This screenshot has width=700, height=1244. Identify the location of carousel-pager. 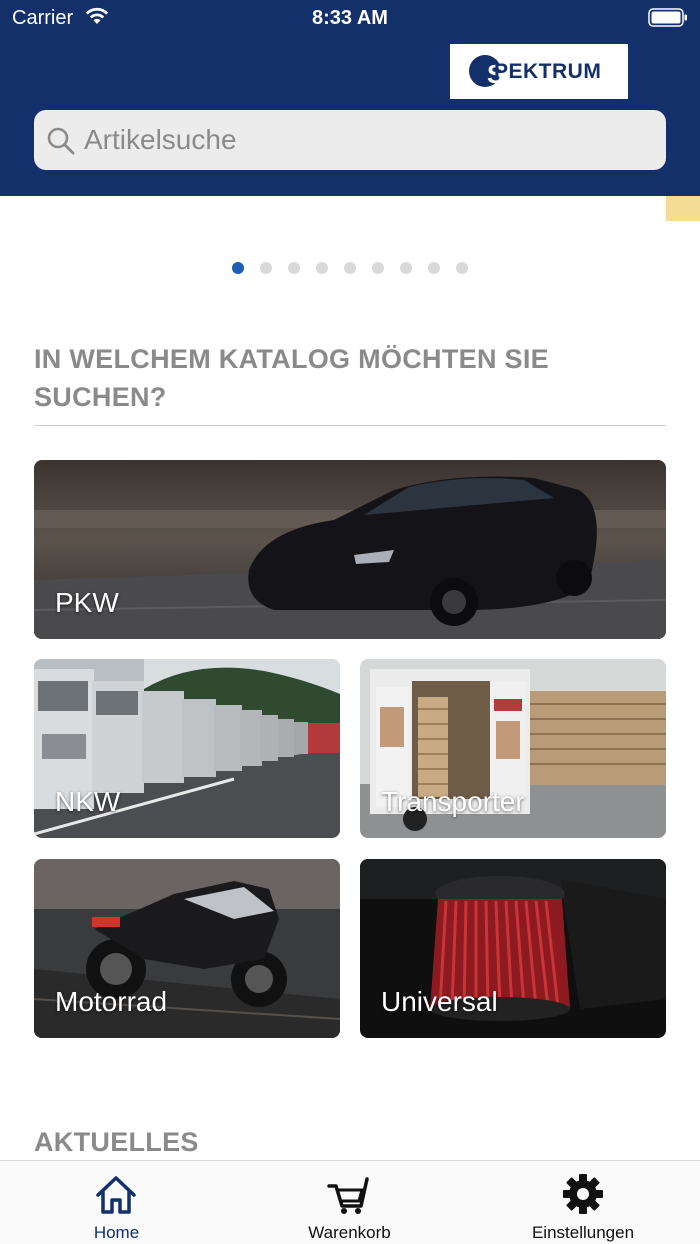
(350, 268).